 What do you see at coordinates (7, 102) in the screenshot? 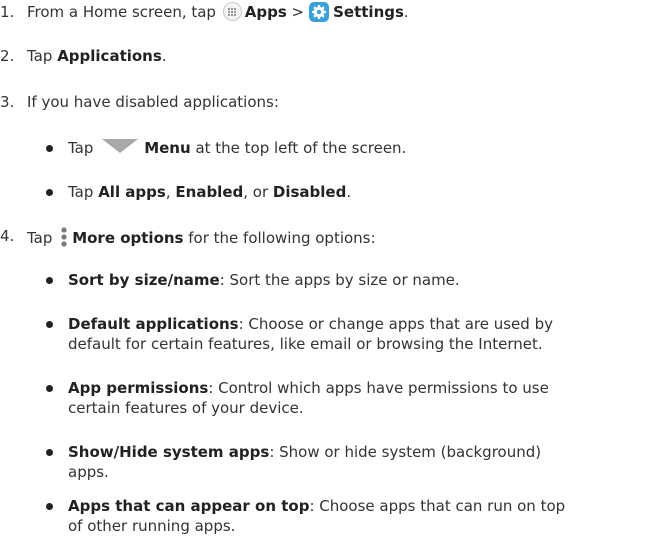
I see `step-number: 3.` at bounding box center [7, 102].